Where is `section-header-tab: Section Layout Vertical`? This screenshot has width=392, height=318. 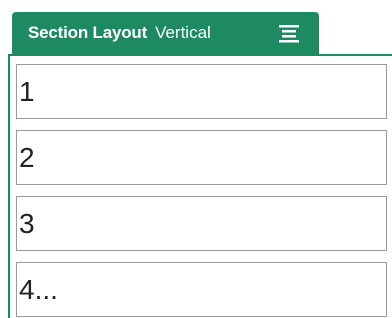 section-header-tab: Section Layout Vertical is located at coordinates (165, 33).